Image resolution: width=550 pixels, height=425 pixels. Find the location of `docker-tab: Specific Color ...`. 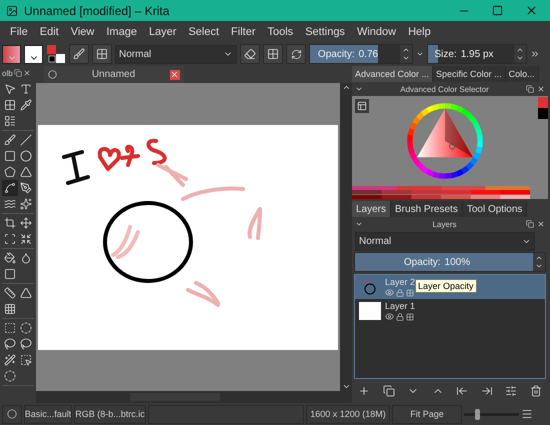

docker-tab: Specific Color ... is located at coordinates (469, 74).